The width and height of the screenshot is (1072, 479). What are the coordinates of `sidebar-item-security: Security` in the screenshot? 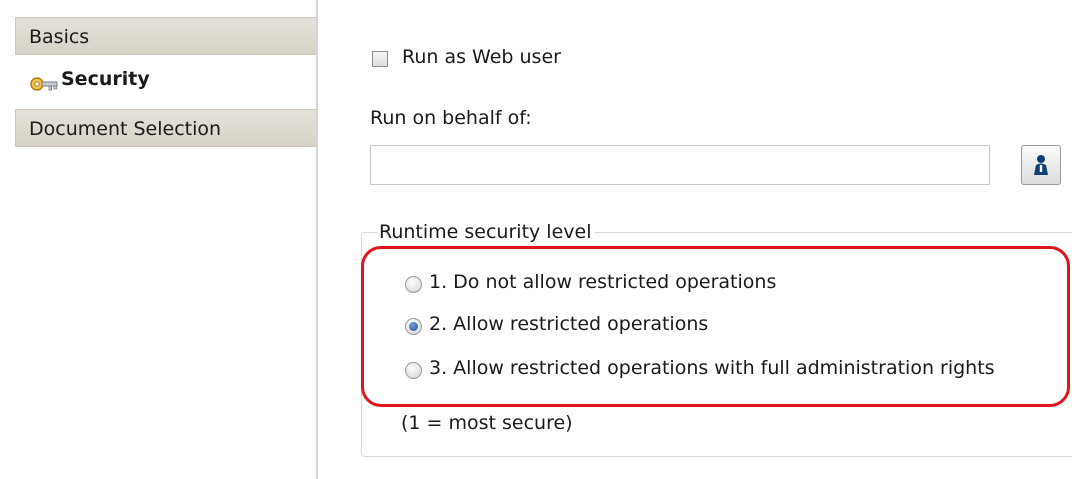 It's located at (166, 79).